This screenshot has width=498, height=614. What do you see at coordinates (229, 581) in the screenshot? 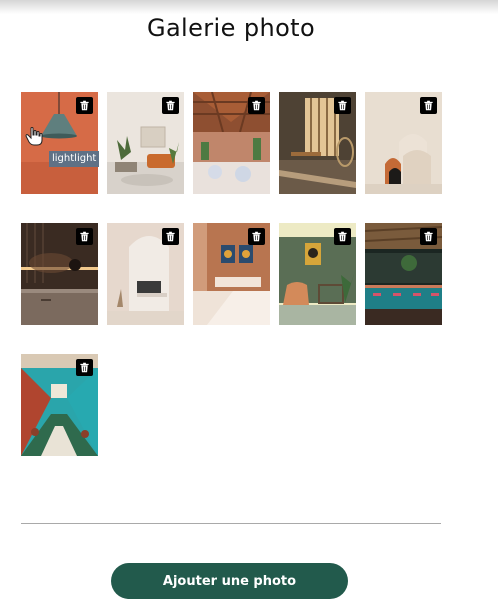
I see `add-photo-button: Ajouter une photo` at bounding box center [229, 581].